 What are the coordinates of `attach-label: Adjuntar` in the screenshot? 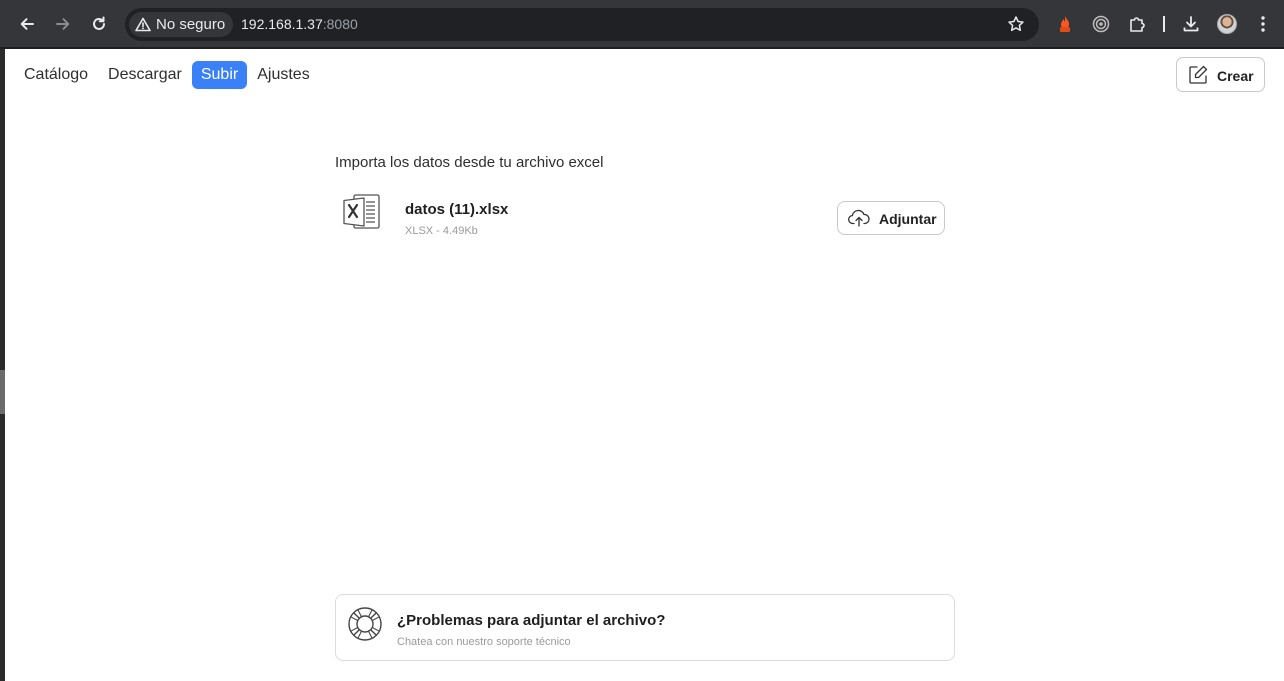 It's located at (908, 219).